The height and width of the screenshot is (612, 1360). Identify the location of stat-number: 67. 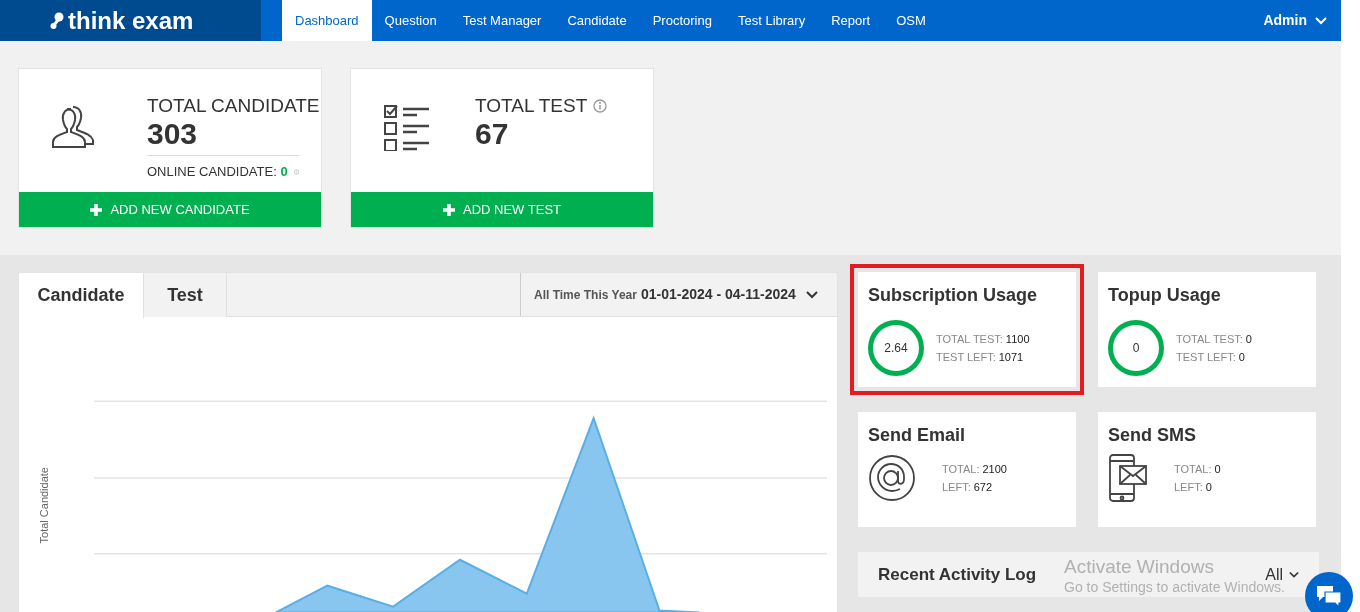
(492, 134).